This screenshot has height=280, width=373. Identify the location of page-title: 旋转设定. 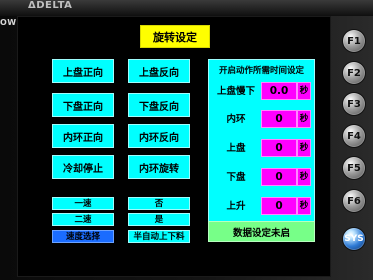
(175, 36).